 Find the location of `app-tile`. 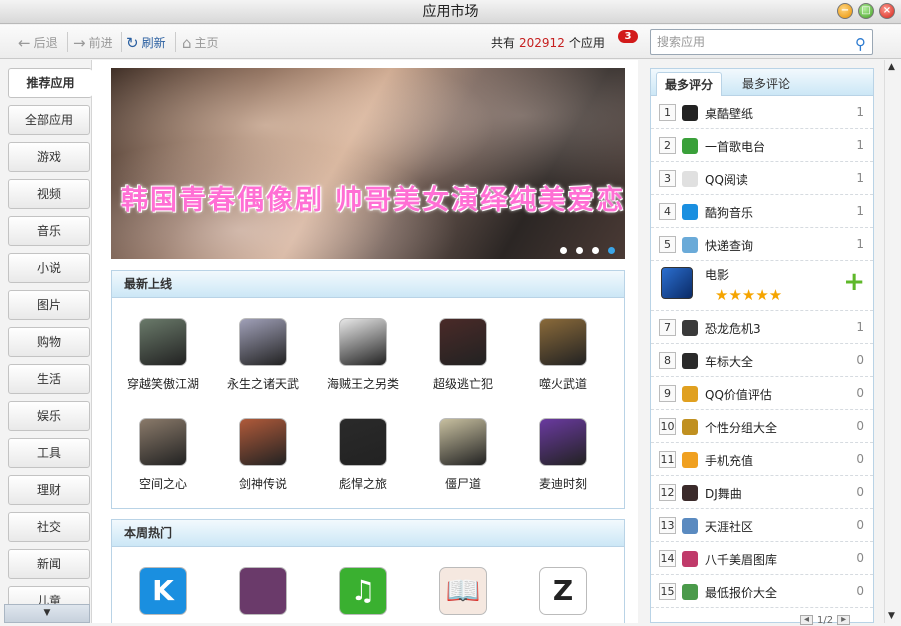

app-tile is located at coordinates (263, 591).